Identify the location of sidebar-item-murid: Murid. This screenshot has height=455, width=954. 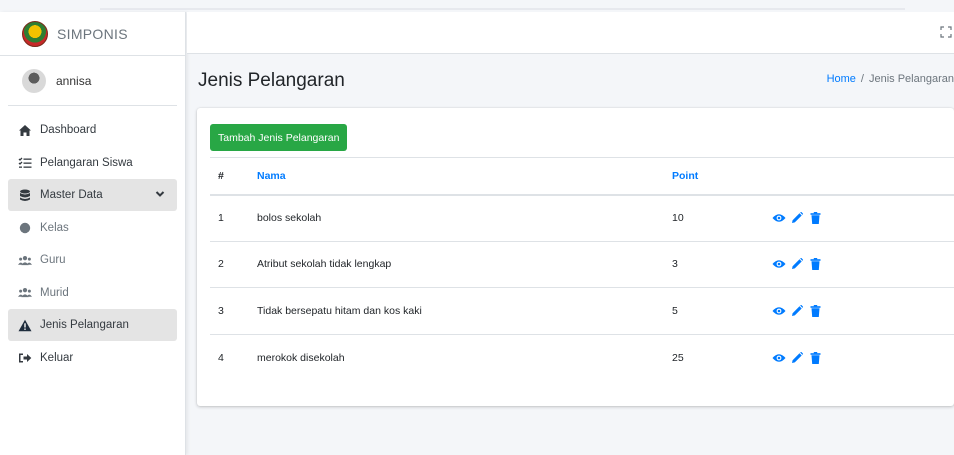
(92, 293).